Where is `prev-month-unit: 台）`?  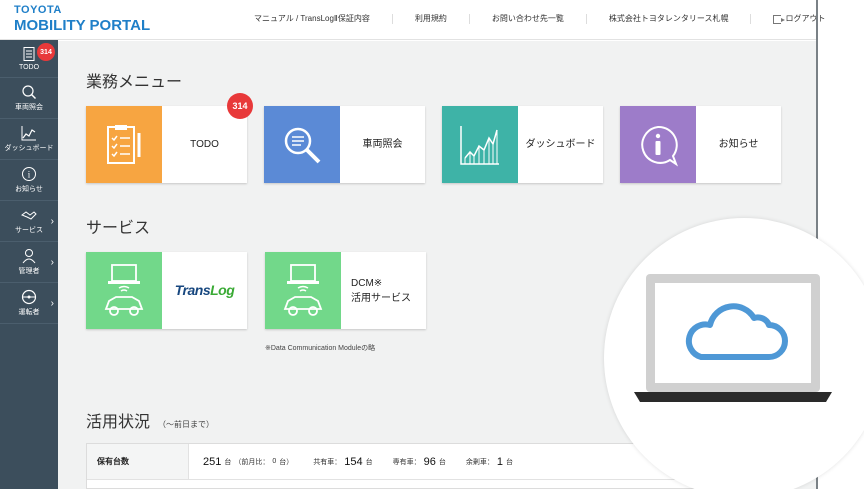 prev-month-unit: 台） is located at coordinates (286, 462).